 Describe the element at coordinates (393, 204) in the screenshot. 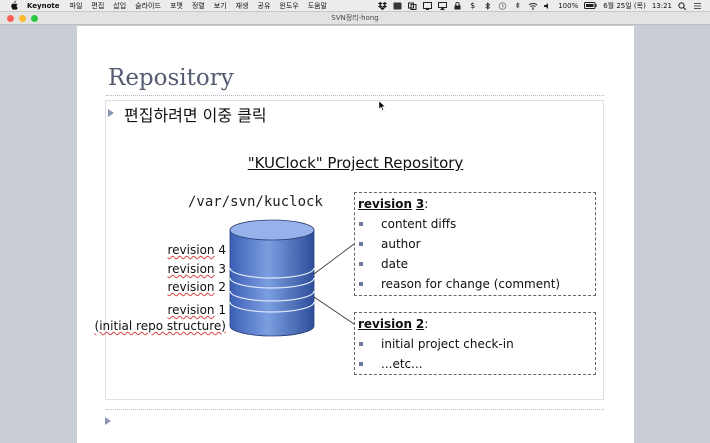

I see `revision-3-header: revision 3:` at that location.